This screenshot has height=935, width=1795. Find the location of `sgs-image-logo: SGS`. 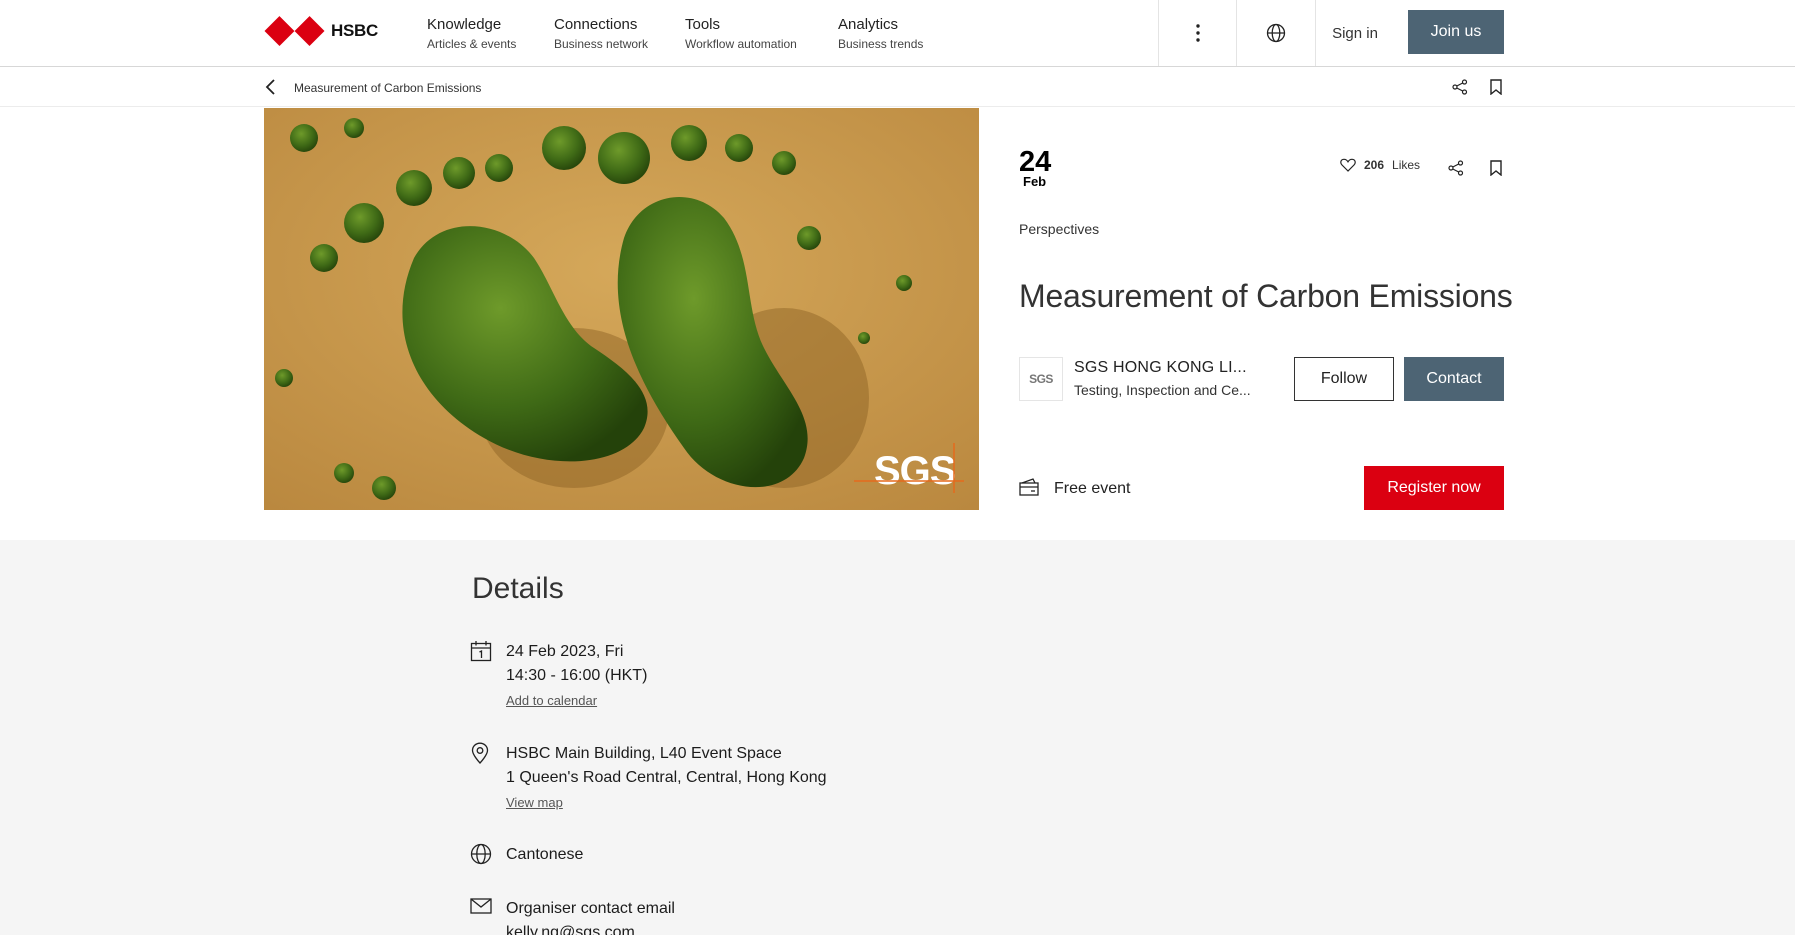

sgs-image-logo: SGS is located at coordinates (915, 471).